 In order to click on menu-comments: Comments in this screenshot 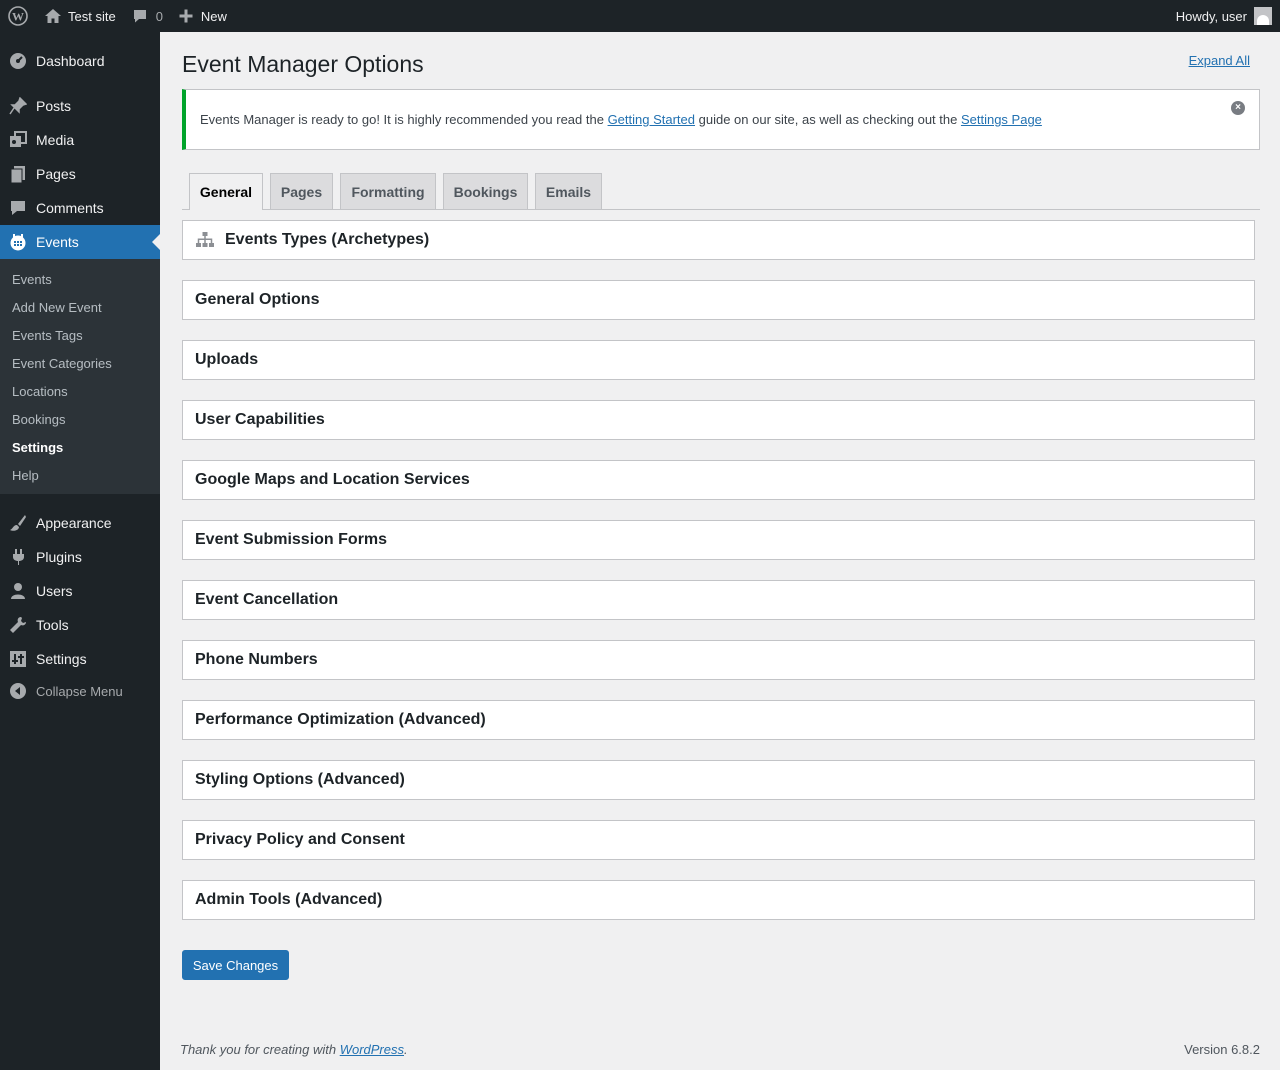, I will do `click(80, 208)`.